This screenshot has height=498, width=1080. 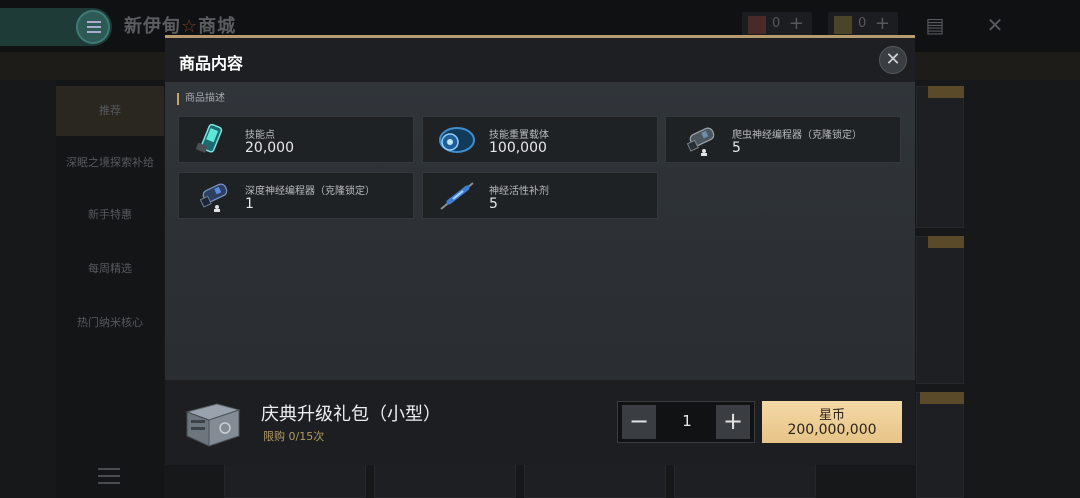 What do you see at coordinates (190, 26) in the screenshot?
I see `star-icon: ☆` at bounding box center [190, 26].